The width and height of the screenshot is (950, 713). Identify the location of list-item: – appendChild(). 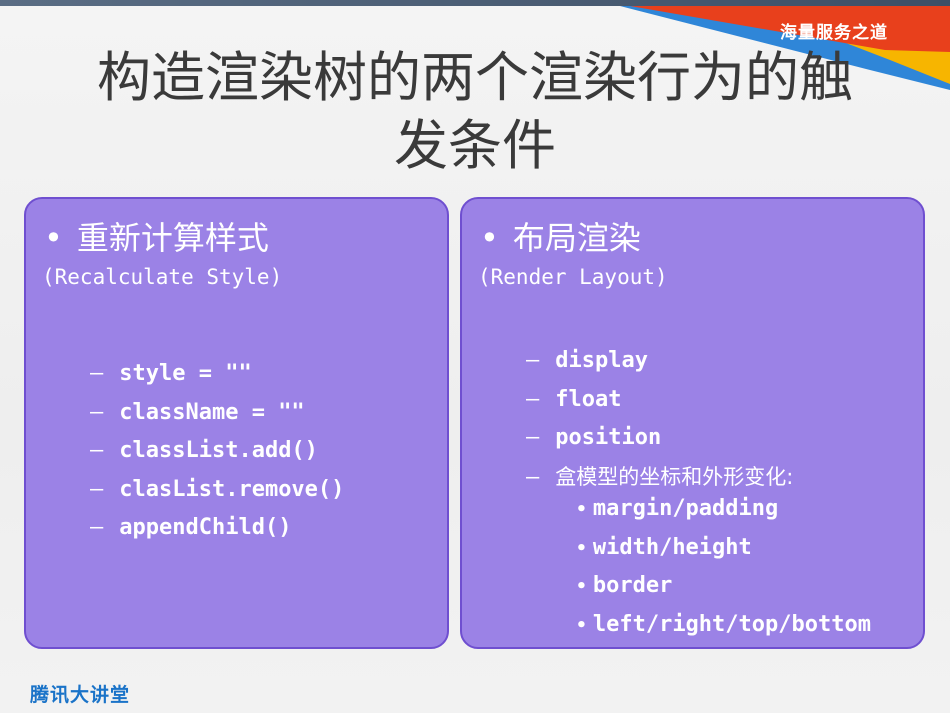
(217, 528).